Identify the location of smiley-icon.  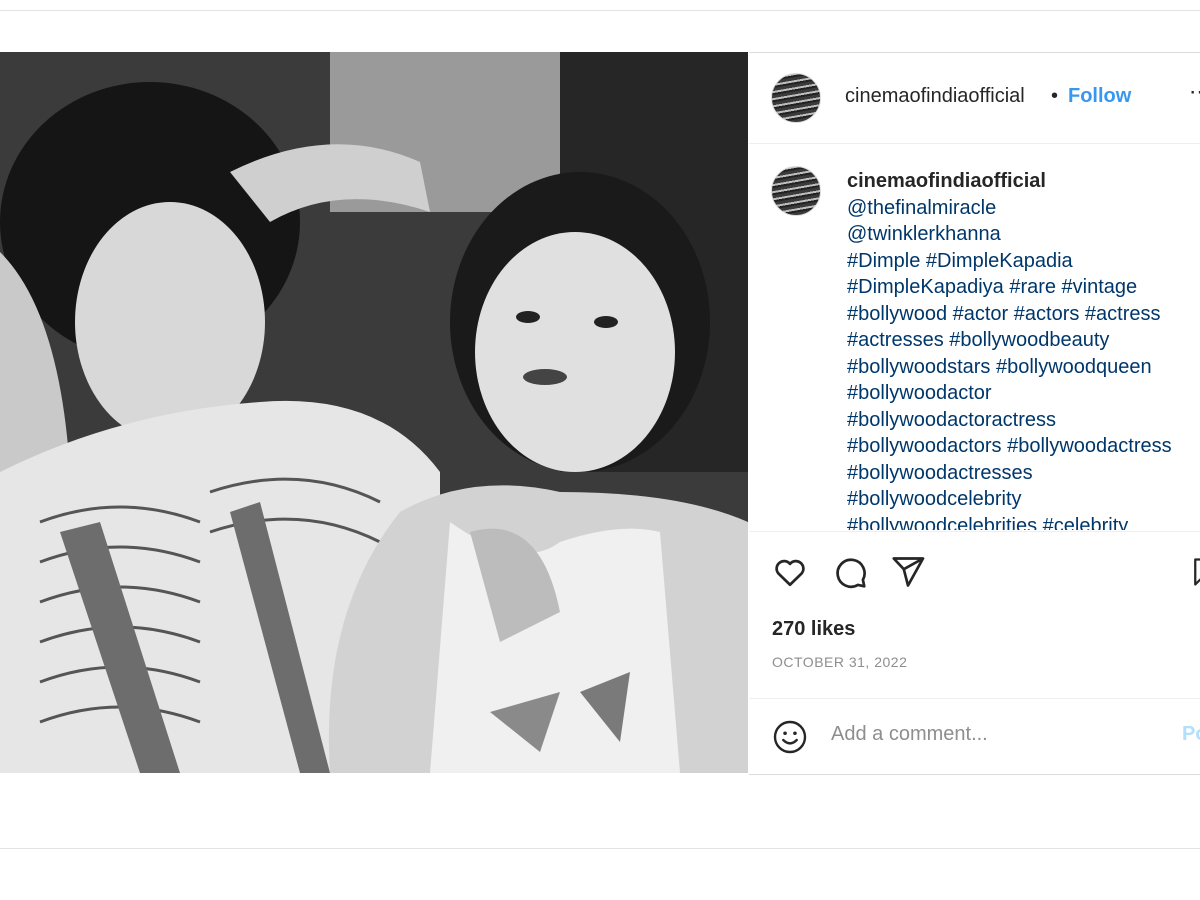
(790, 737).